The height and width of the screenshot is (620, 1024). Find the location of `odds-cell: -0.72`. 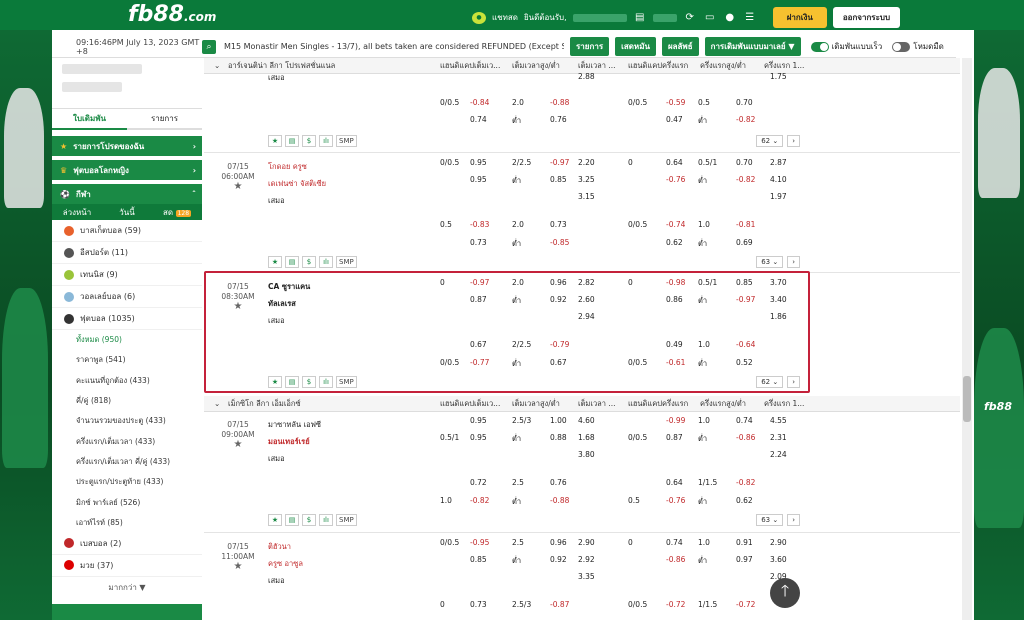

odds-cell: -0.72 is located at coordinates (745, 604).